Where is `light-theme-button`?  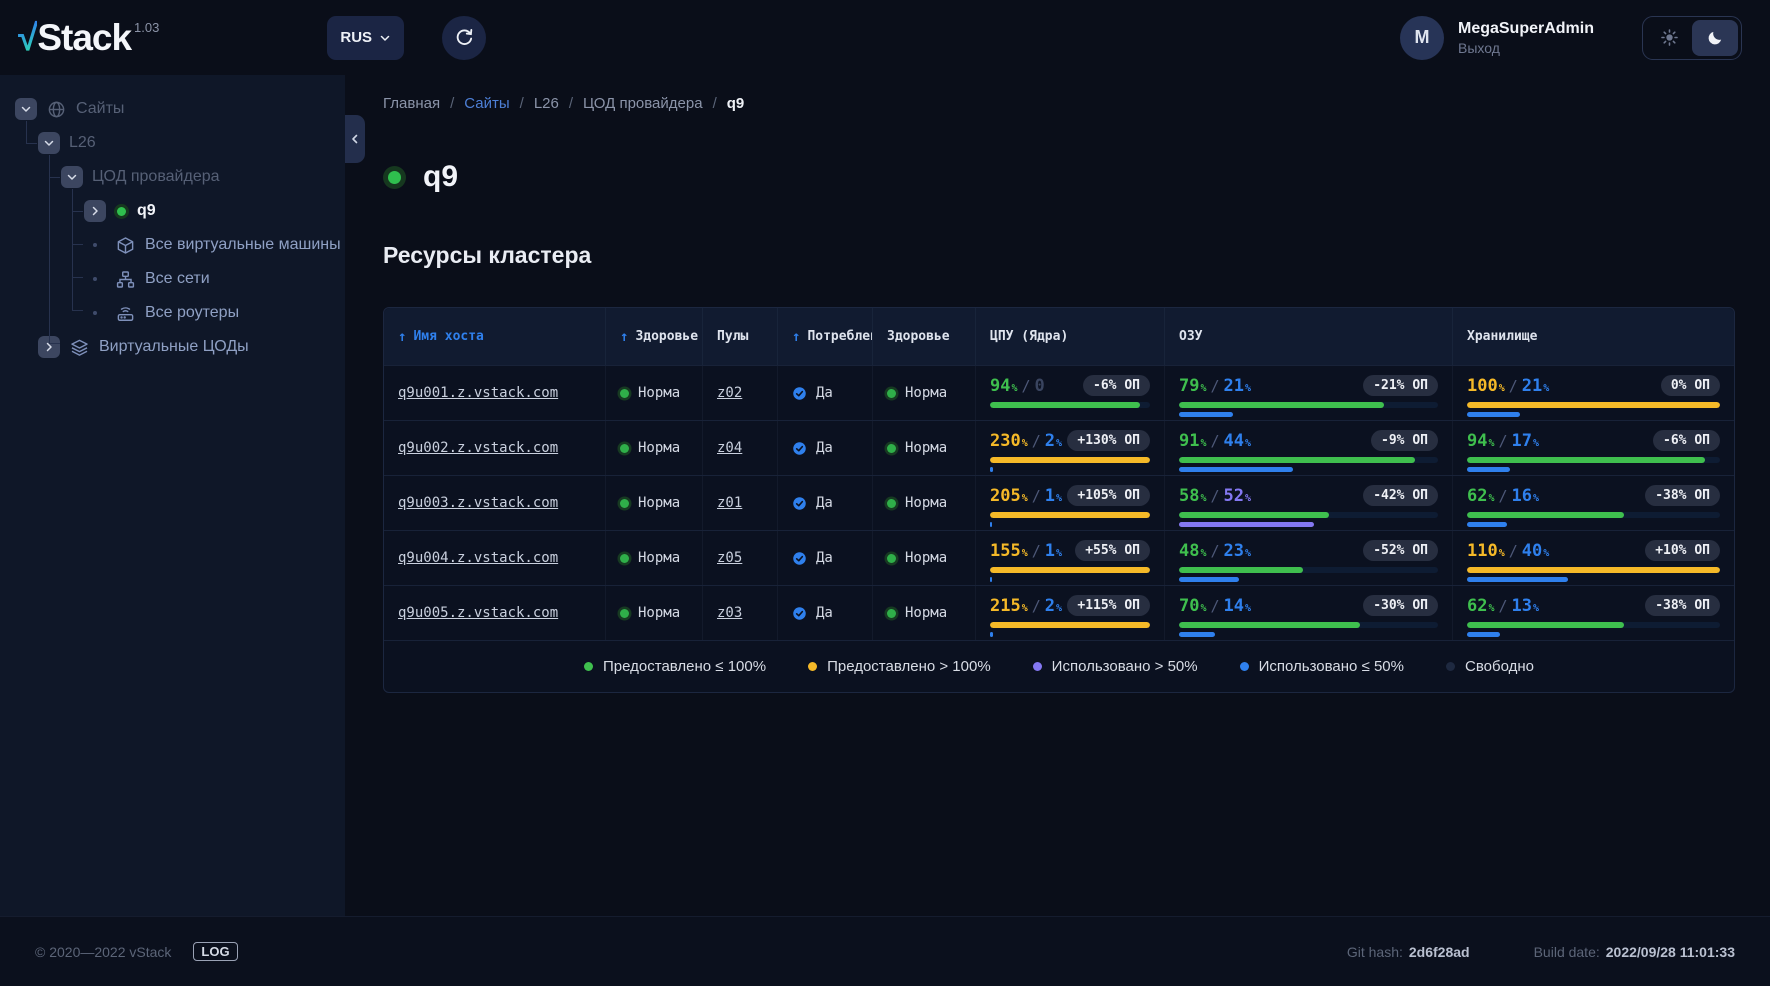 light-theme-button is located at coordinates (1669, 38).